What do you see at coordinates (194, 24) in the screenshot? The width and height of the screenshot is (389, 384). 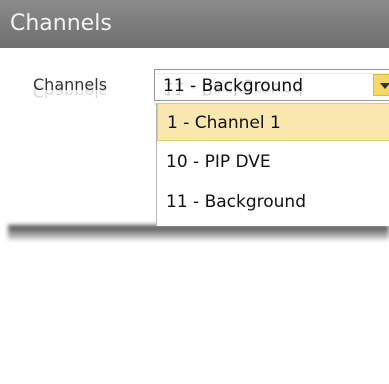 I see `panel-header: Channels` at bounding box center [194, 24].